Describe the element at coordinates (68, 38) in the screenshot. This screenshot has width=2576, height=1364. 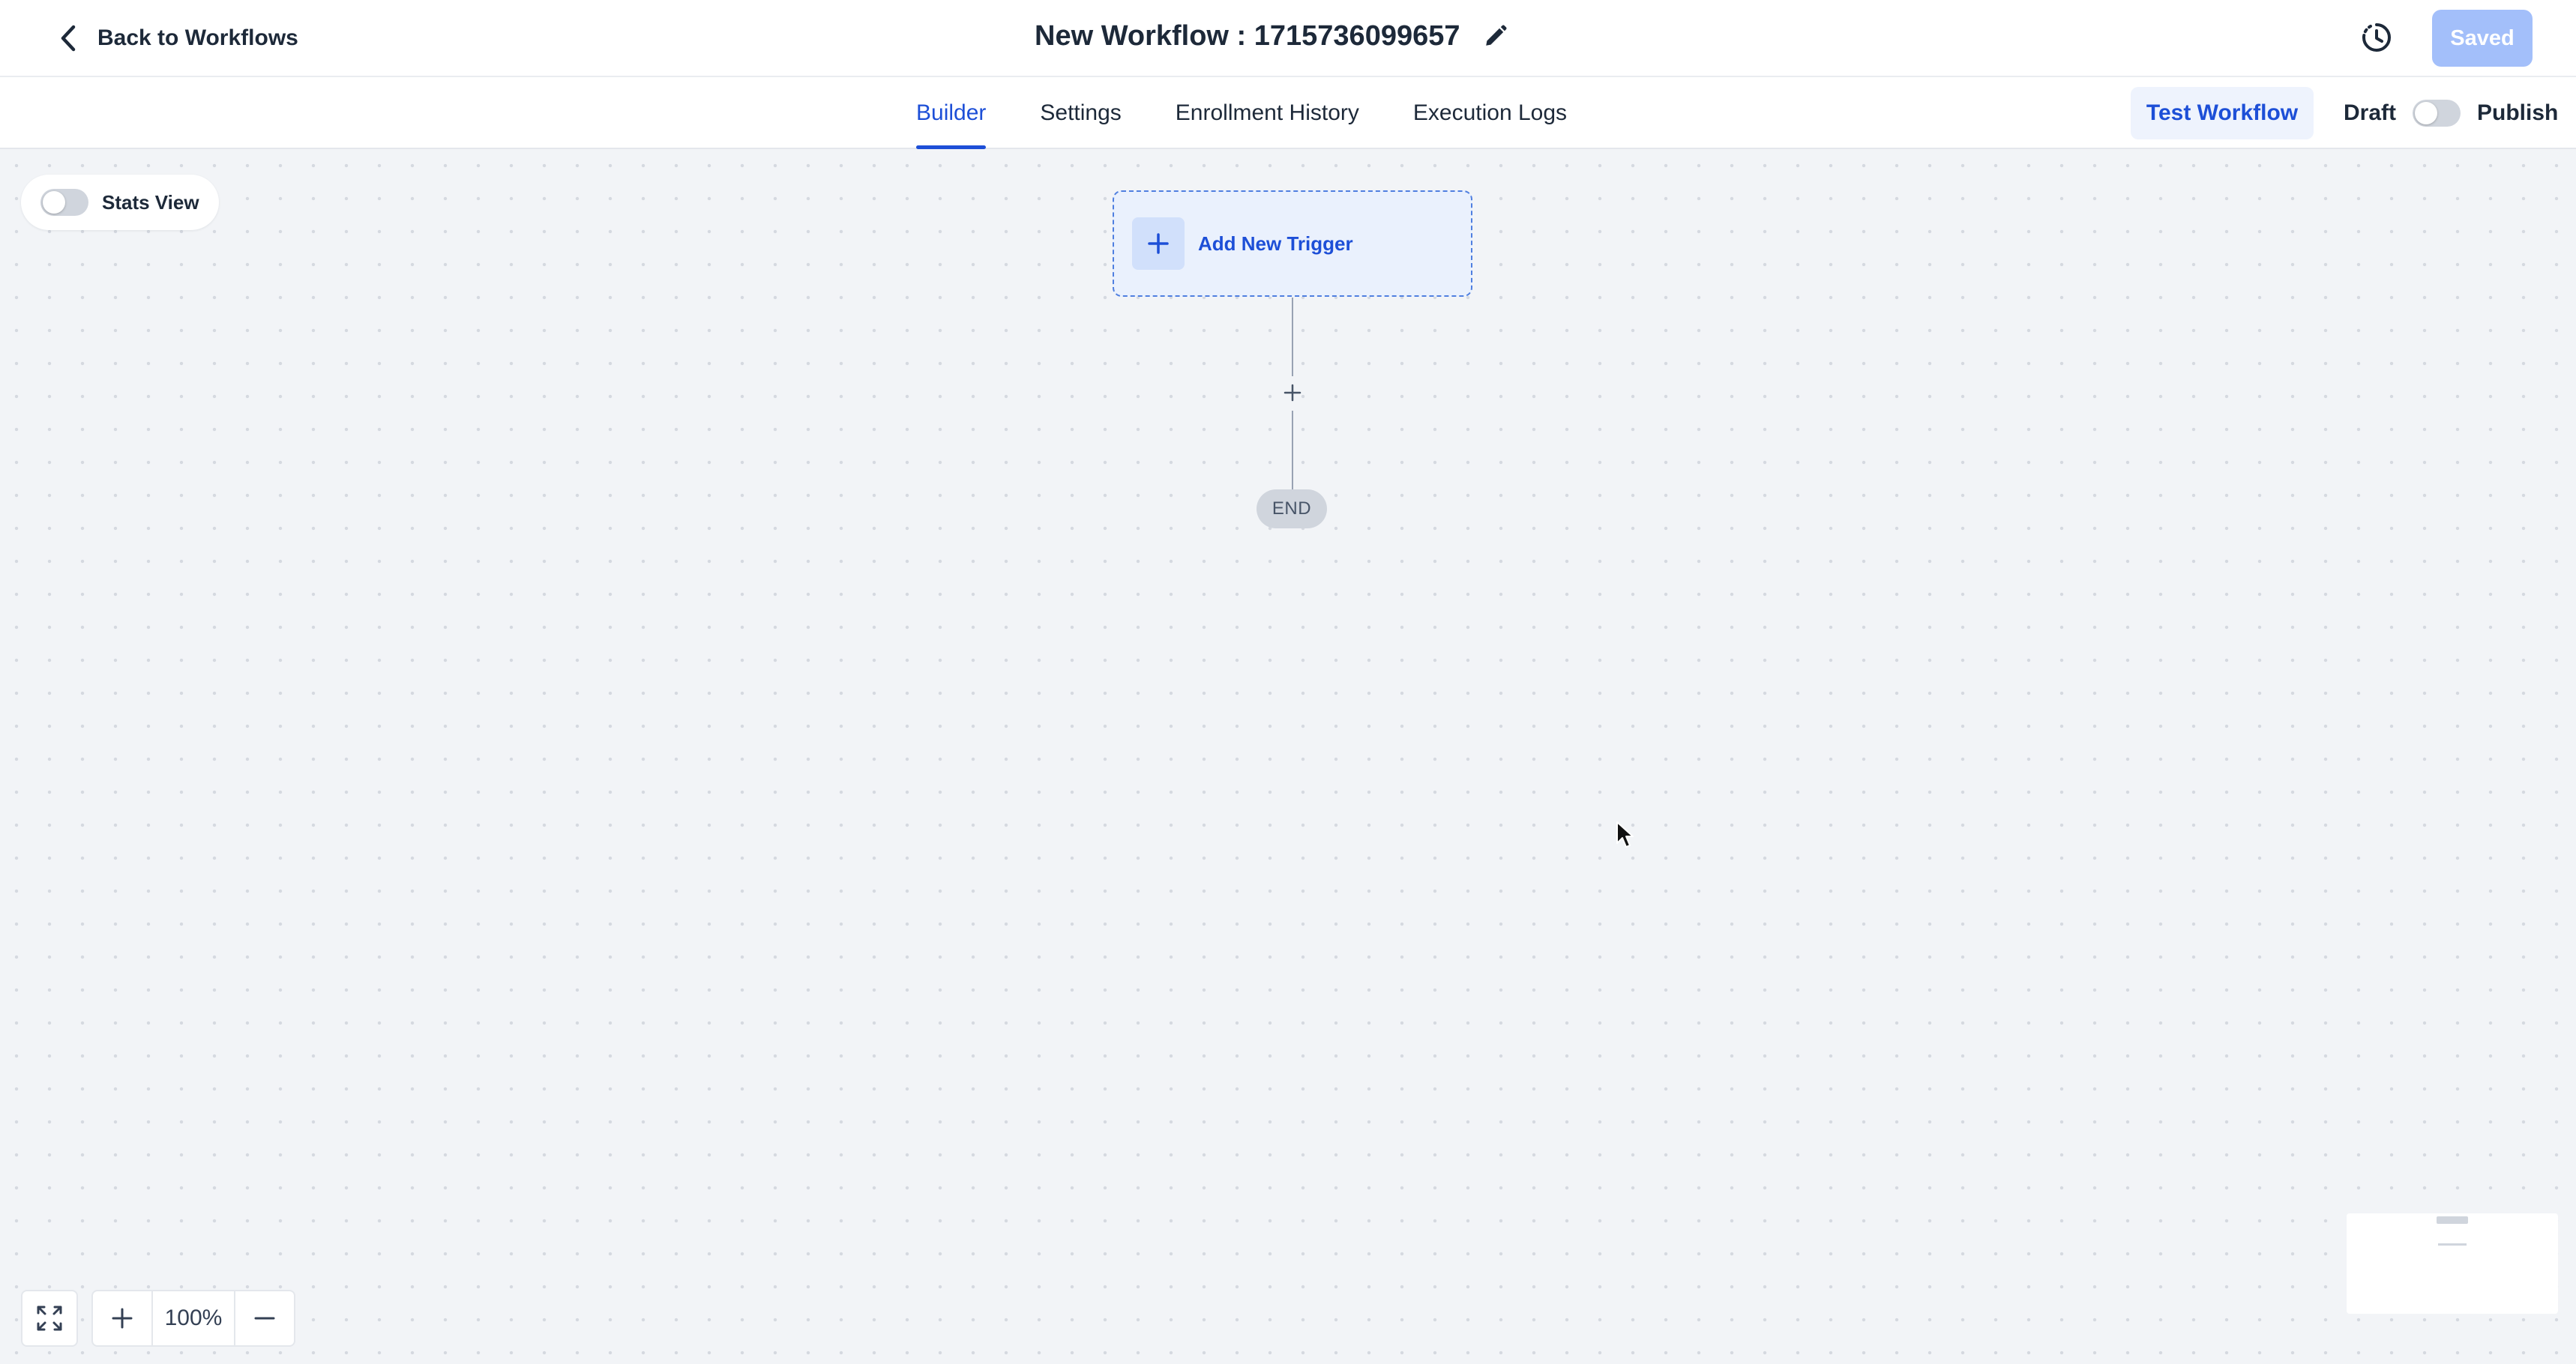
I see `chevron-left-icon` at that location.